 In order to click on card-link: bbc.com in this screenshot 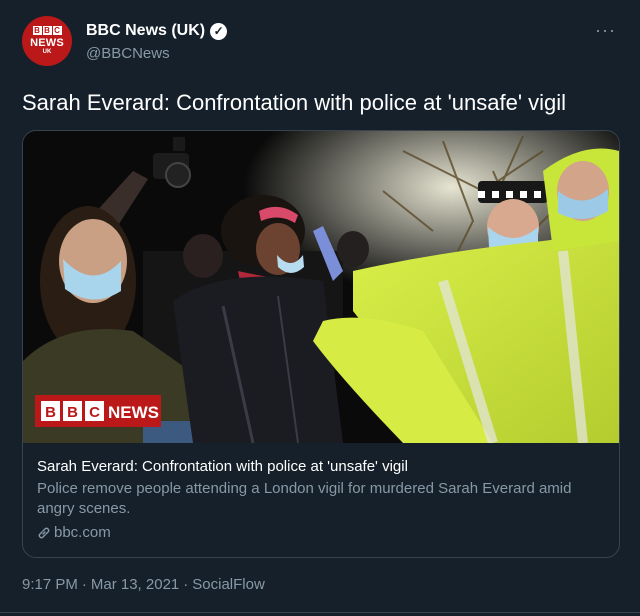, I will do `click(323, 533)`.